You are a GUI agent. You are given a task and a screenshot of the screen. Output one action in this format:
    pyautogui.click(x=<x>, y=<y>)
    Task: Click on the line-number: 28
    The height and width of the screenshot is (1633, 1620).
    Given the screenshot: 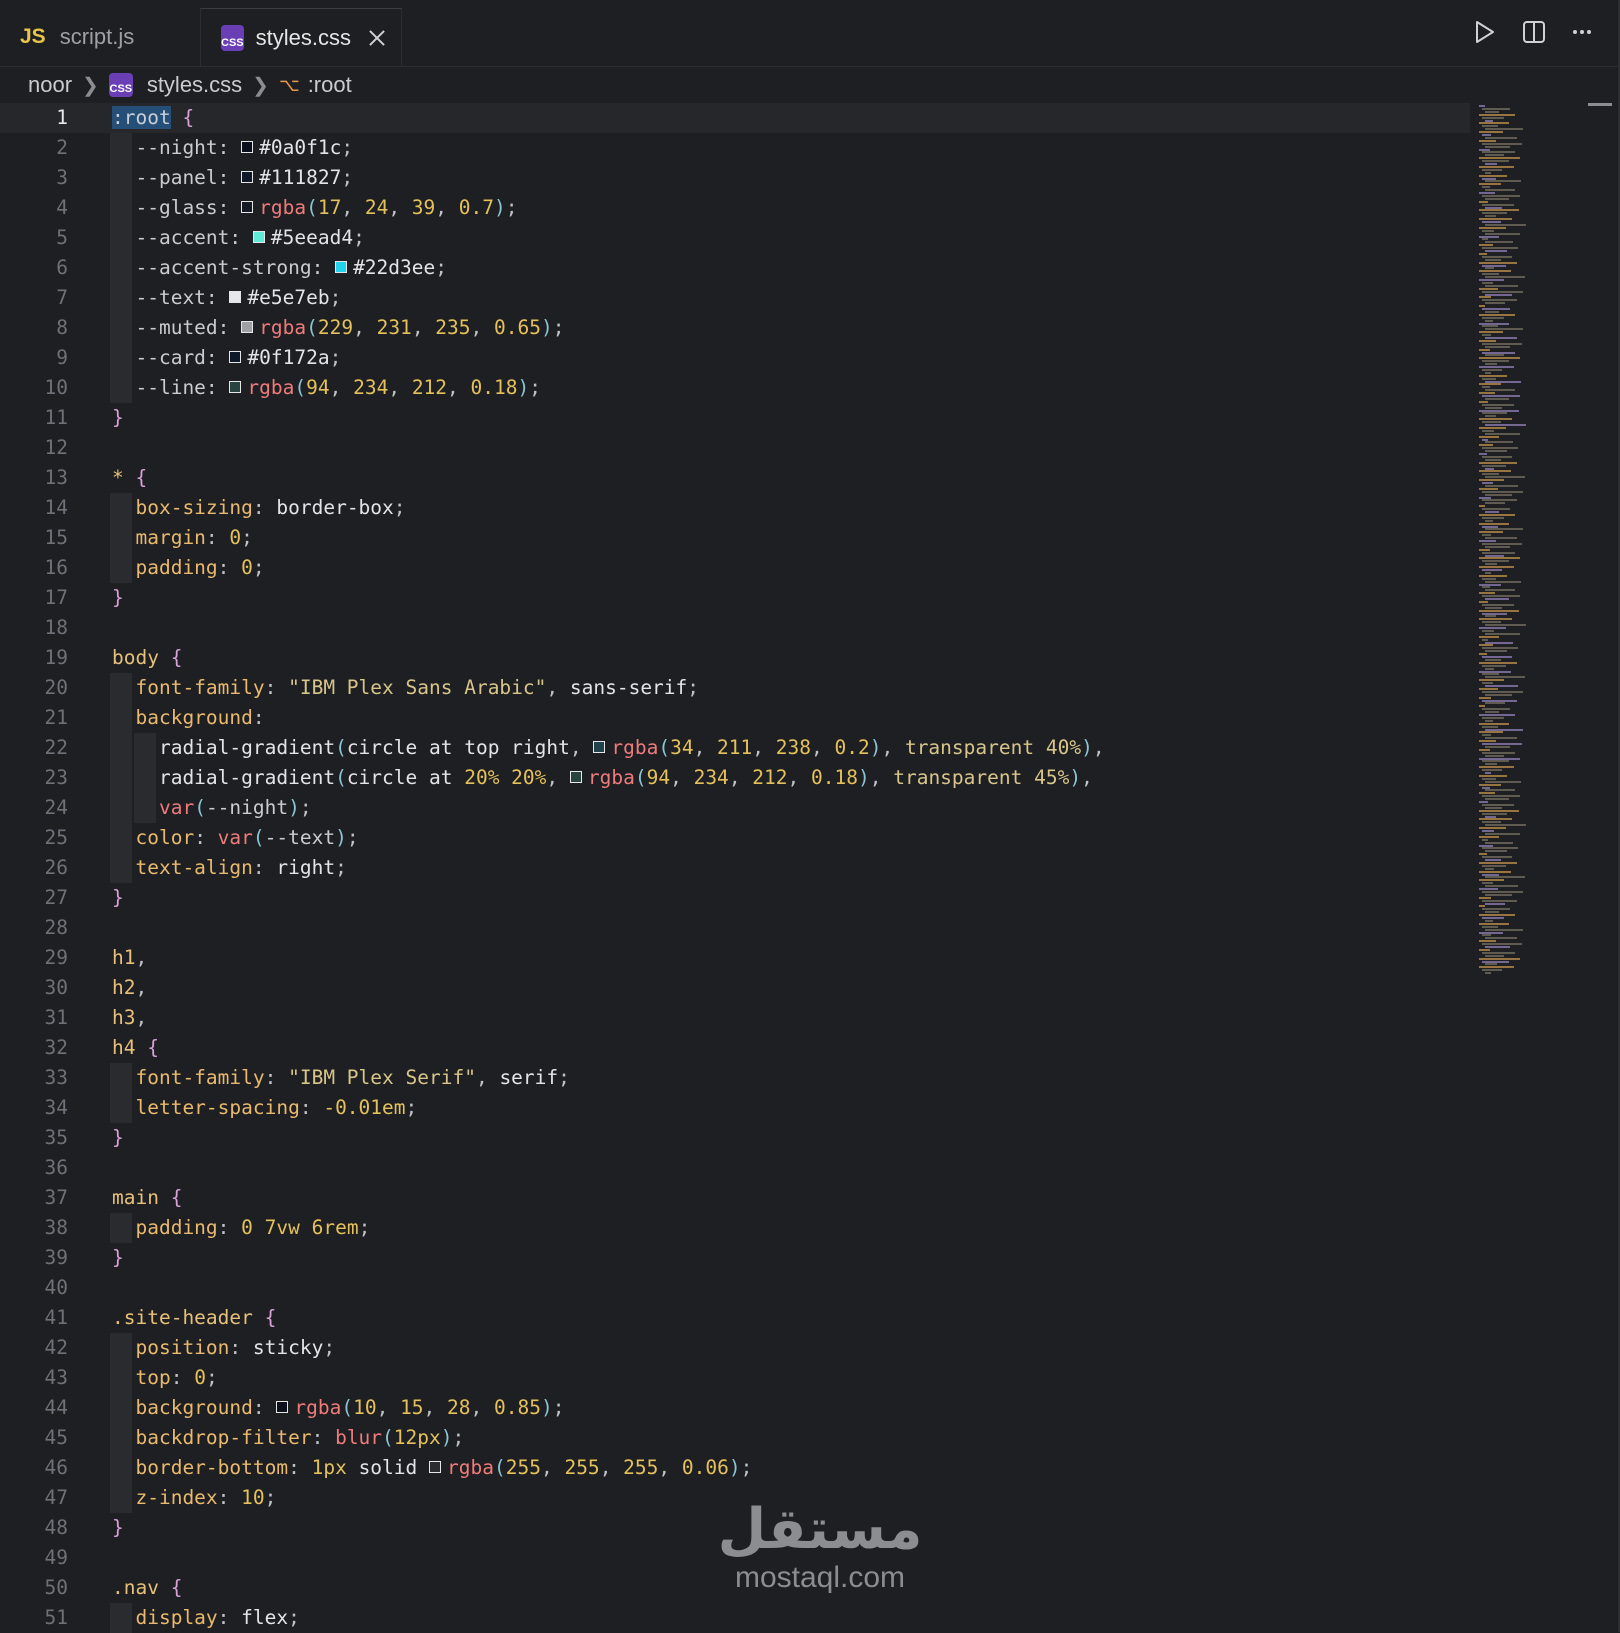 What is the action you would take?
    pyautogui.click(x=56, y=927)
    